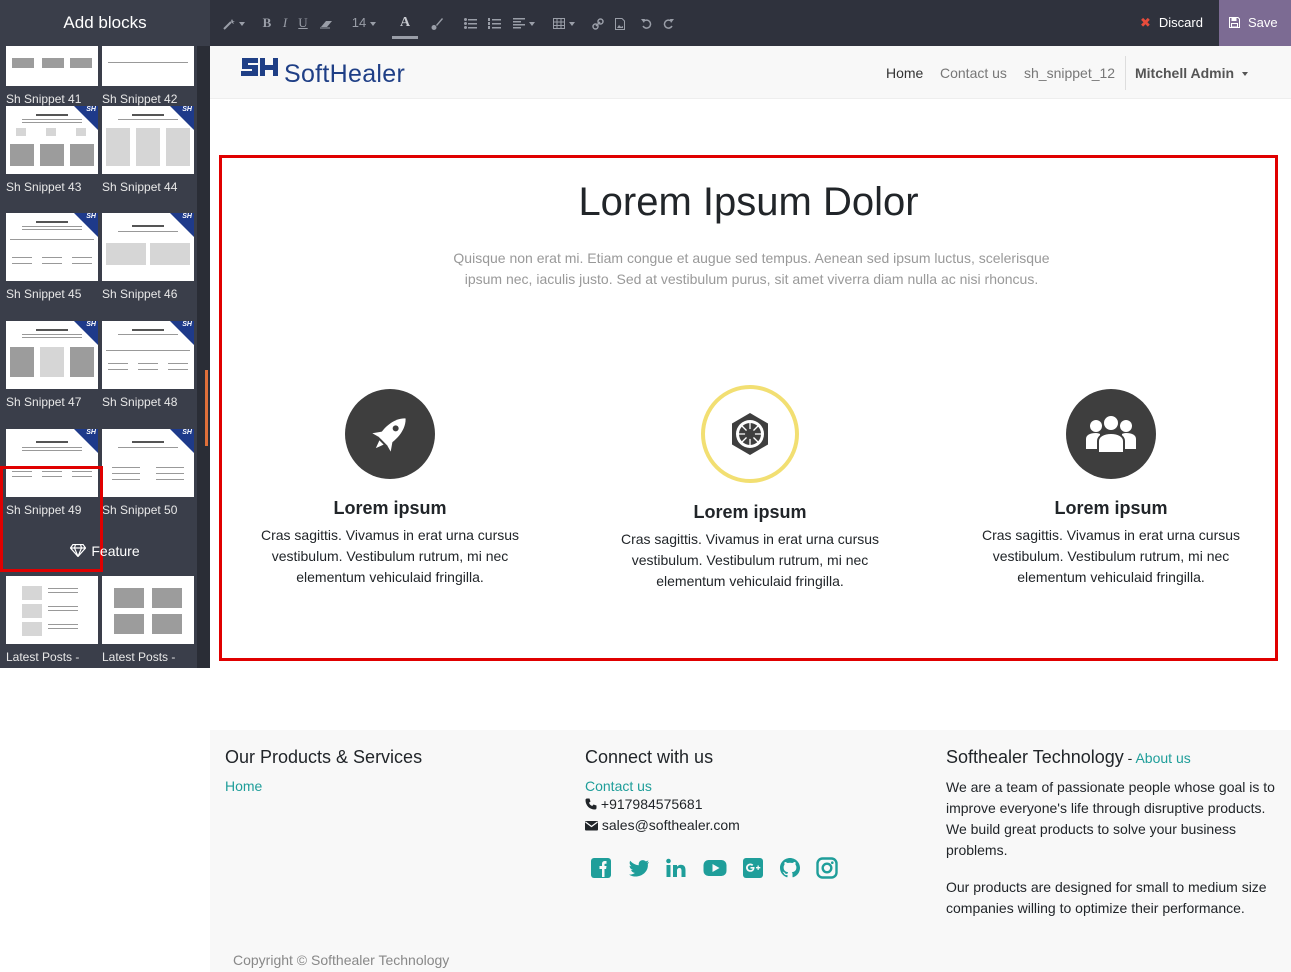  Describe the element at coordinates (524, 23) in the screenshot. I see `align-dropdown-icon` at that location.